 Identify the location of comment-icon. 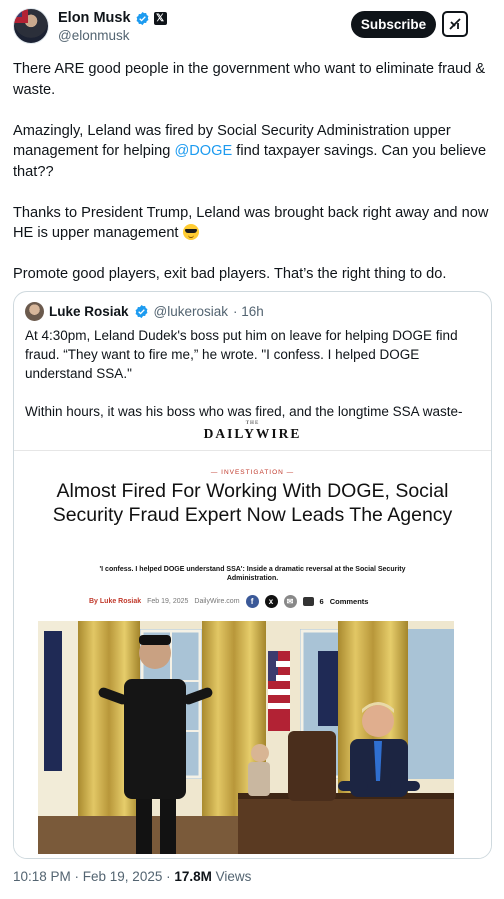
(308, 601).